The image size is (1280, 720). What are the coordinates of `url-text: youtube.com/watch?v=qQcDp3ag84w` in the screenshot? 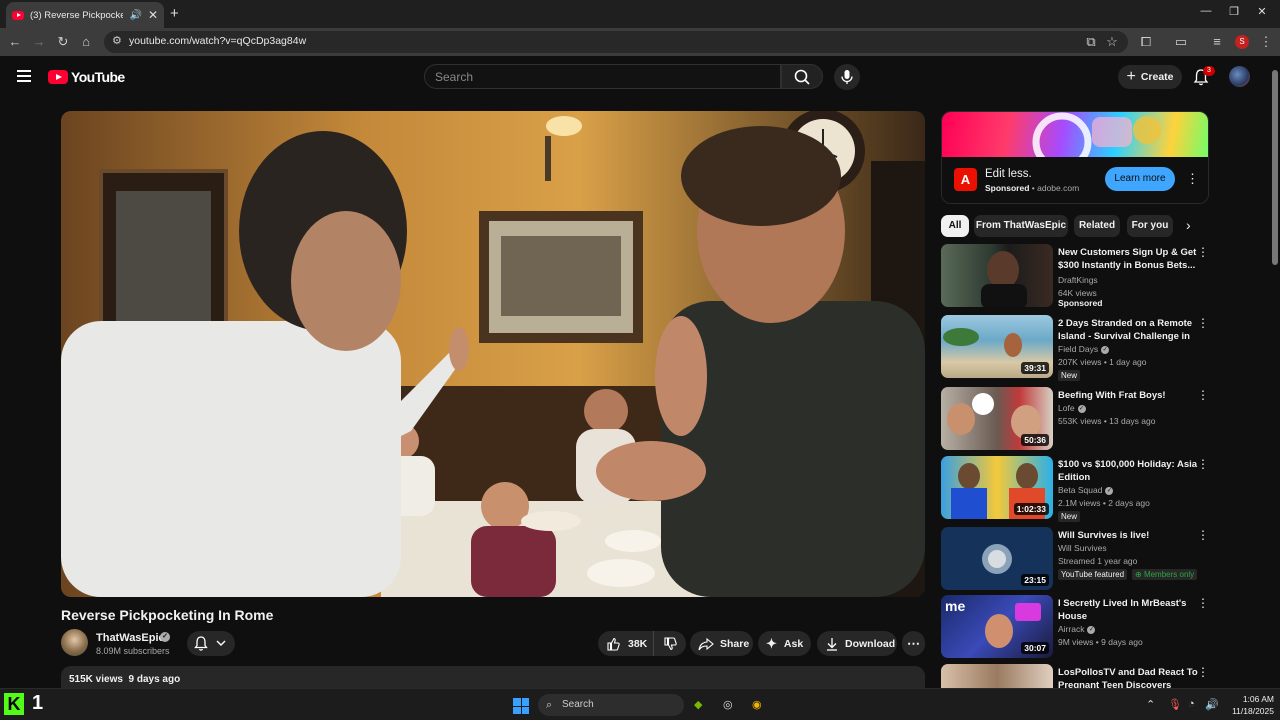 It's located at (217, 41).